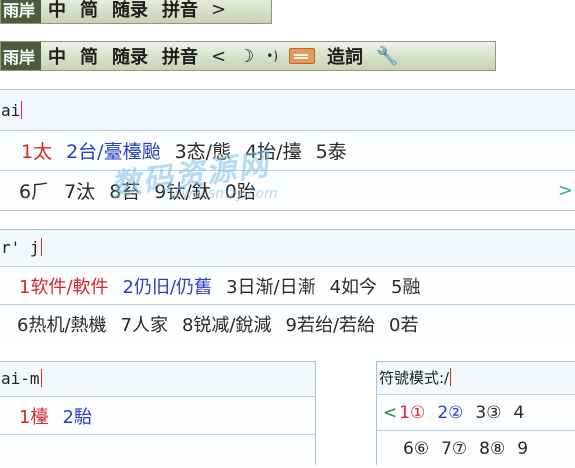  I want to click on candidate-window-ai-m: ai-m 1檯 2駘, so click(158, 414).